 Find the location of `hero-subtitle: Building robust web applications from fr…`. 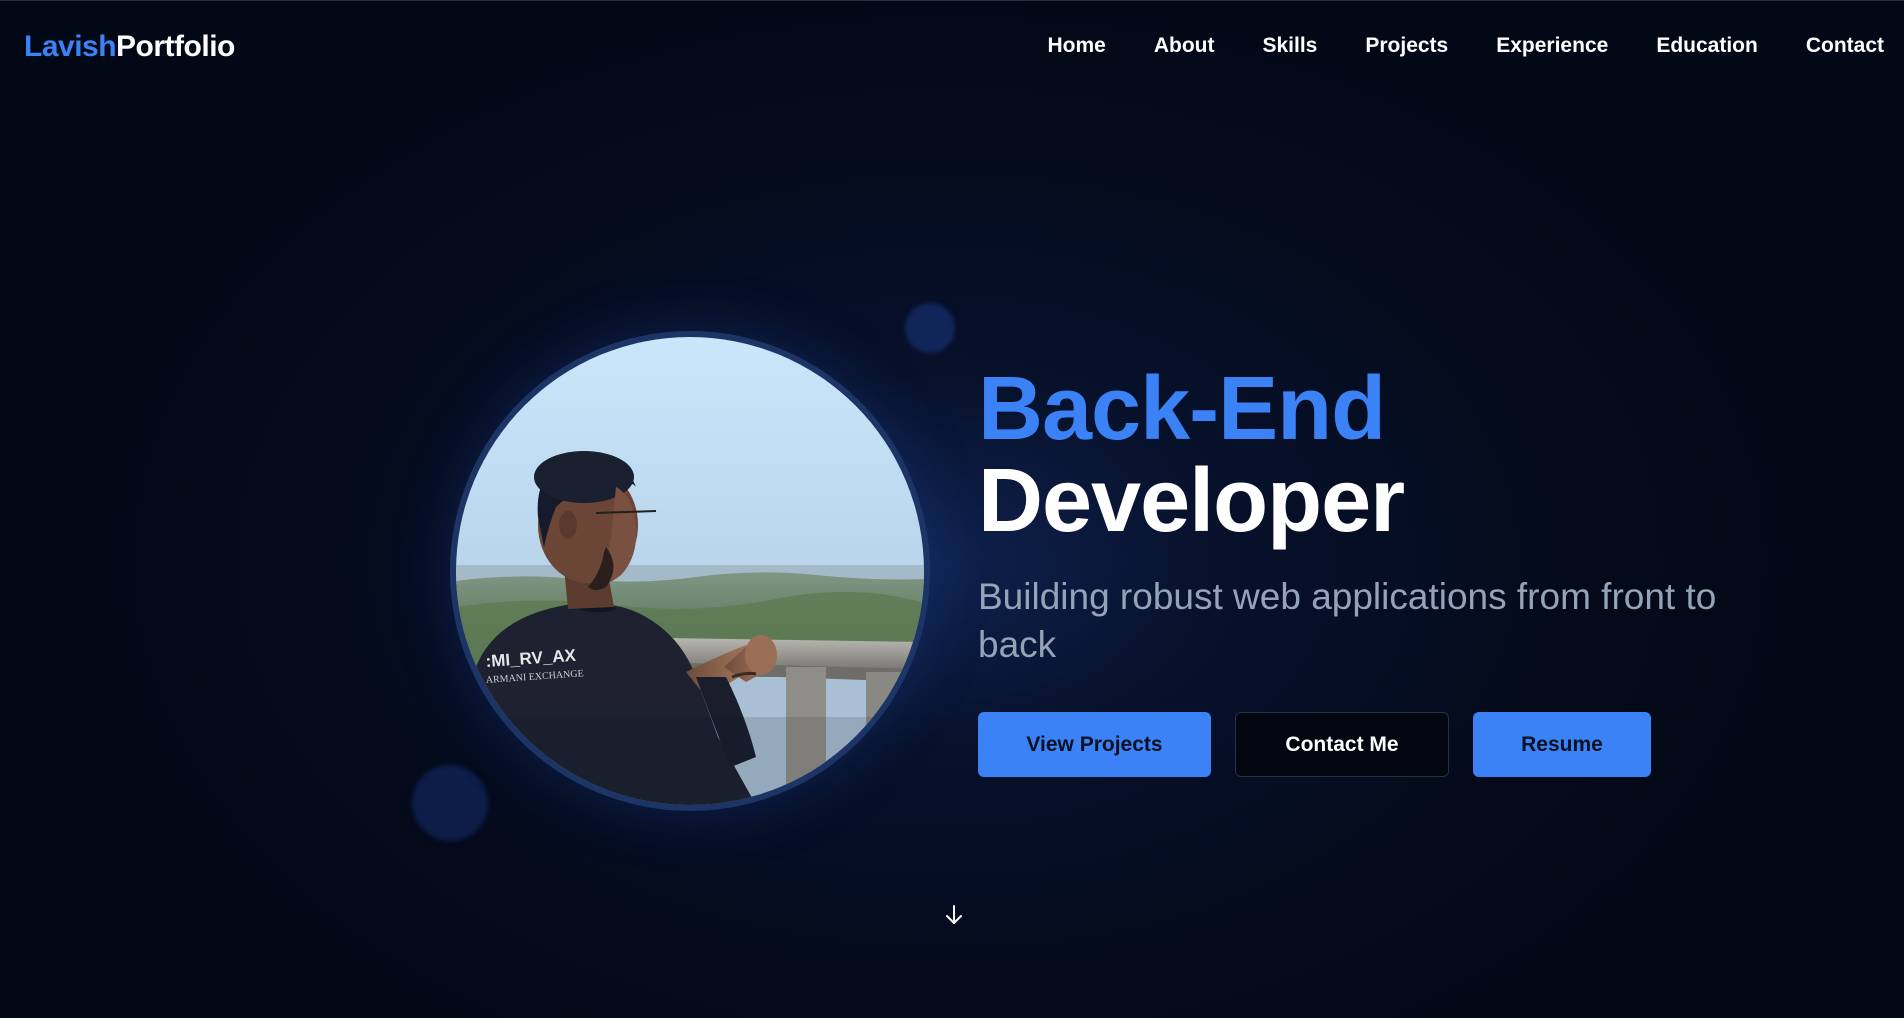

hero-subtitle: Building robust web applications from fr… is located at coordinates (1347, 620).